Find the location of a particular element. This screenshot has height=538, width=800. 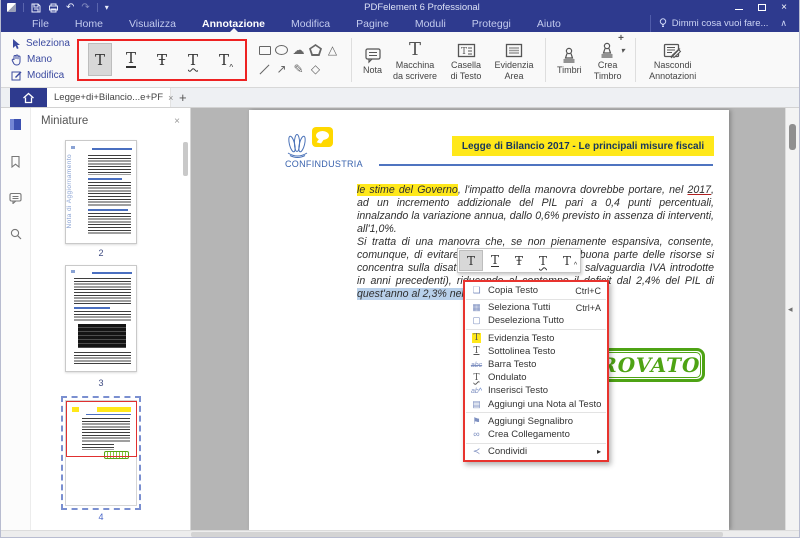

save-icon is located at coordinates (36, 8).